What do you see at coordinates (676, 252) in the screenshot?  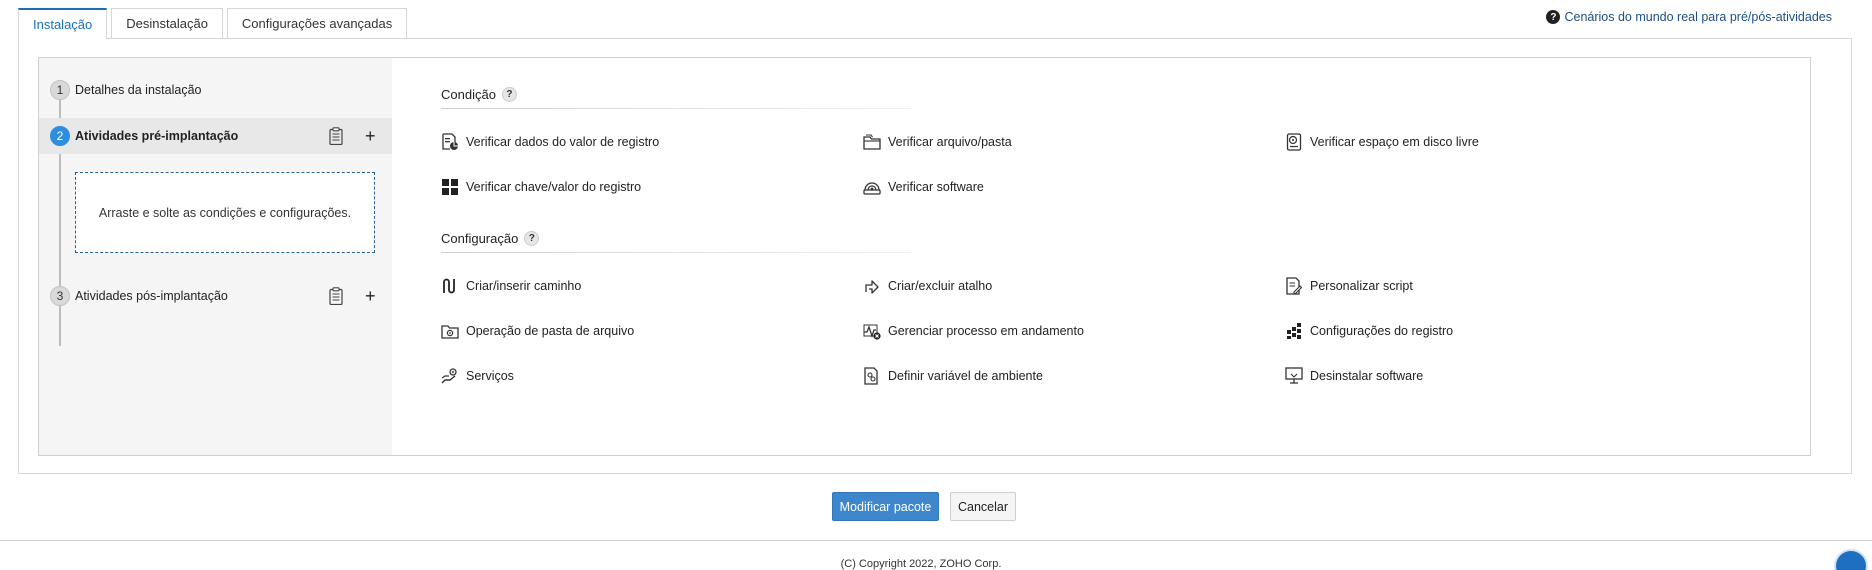 I see `configuration-divider` at bounding box center [676, 252].